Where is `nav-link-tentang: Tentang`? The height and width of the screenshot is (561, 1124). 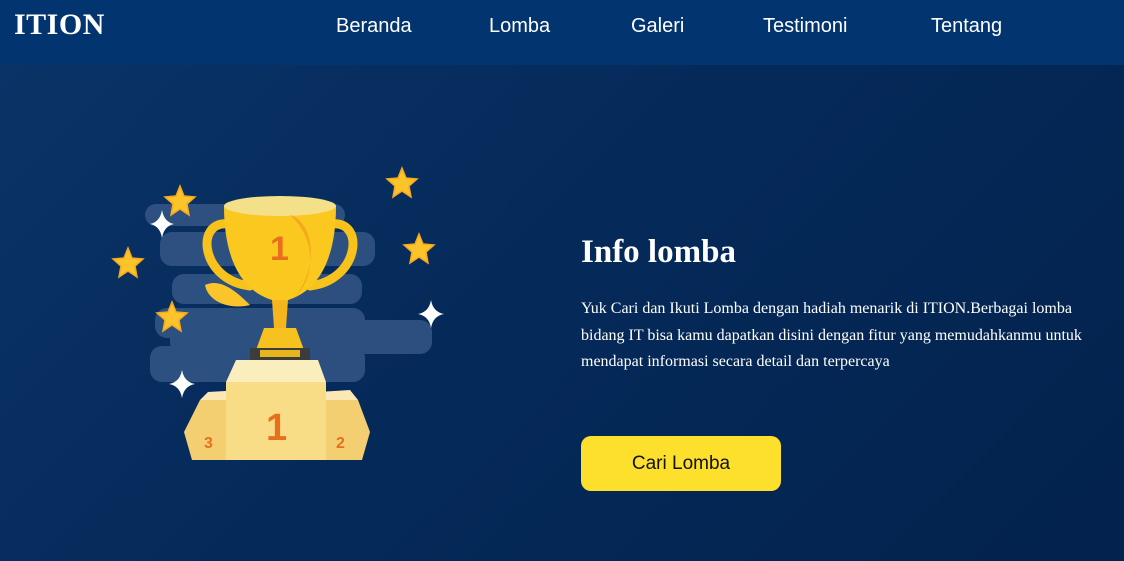 nav-link-tentang: Tentang is located at coordinates (966, 26).